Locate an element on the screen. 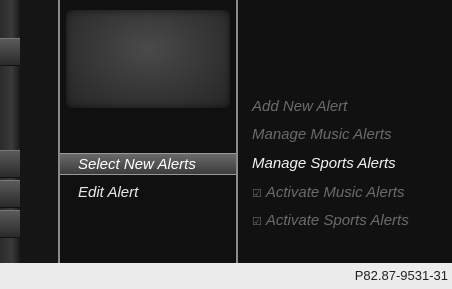 This screenshot has width=452, height=289. option-manage-sports-alerts: Manage Sports Alerts is located at coordinates (324, 163).